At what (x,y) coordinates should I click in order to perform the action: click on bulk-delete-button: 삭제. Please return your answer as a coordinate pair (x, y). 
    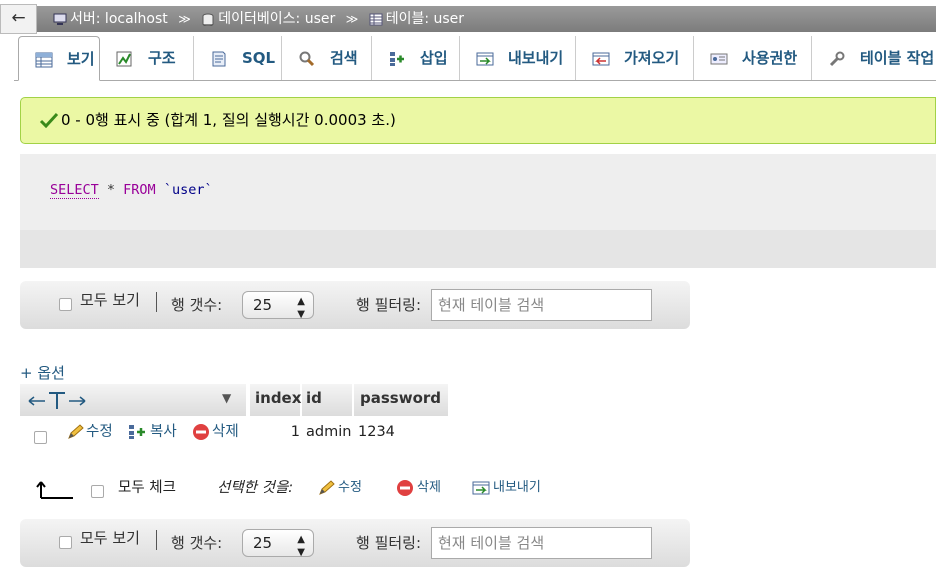
    Looking at the image, I should click on (418, 488).